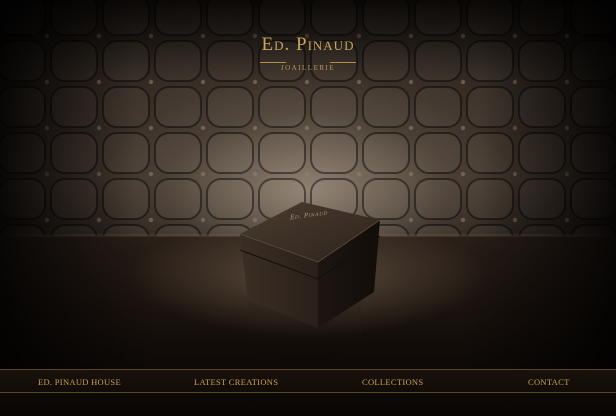  Describe the element at coordinates (549, 382) in the screenshot. I see `nav-item-contact: CONTACT` at that location.